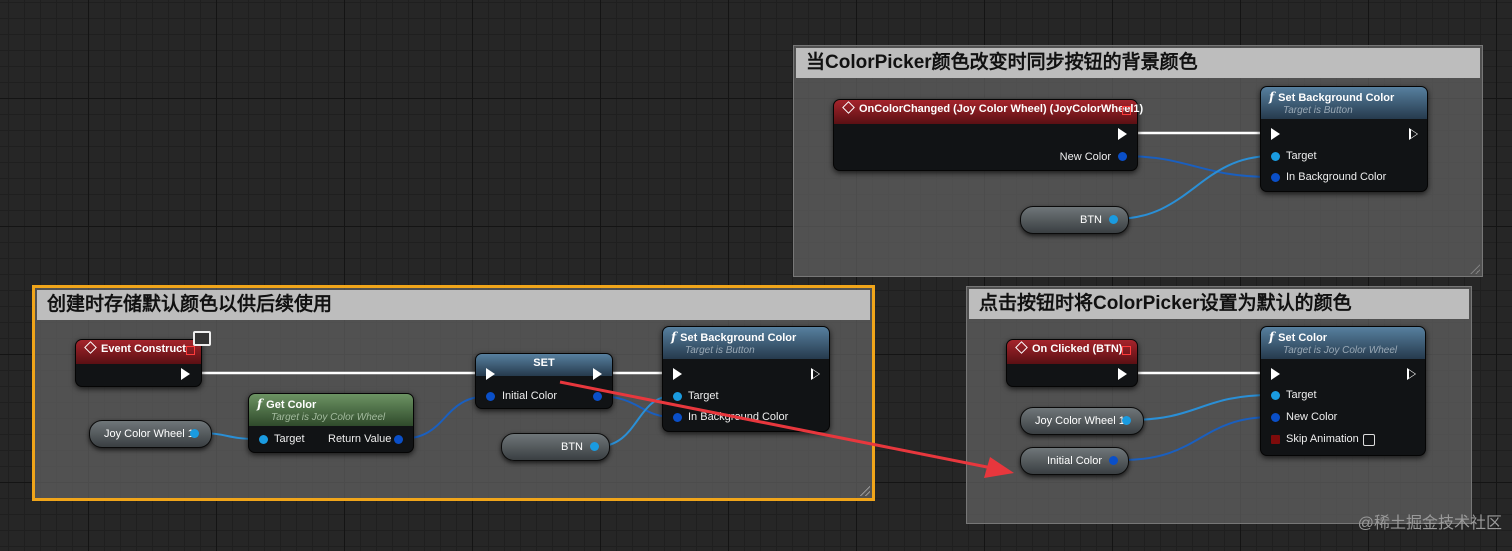 The image size is (1512, 551). What do you see at coordinates (202, 338) in the screenshot?
I see `monitor-icon` at bounding box center [202, 338].